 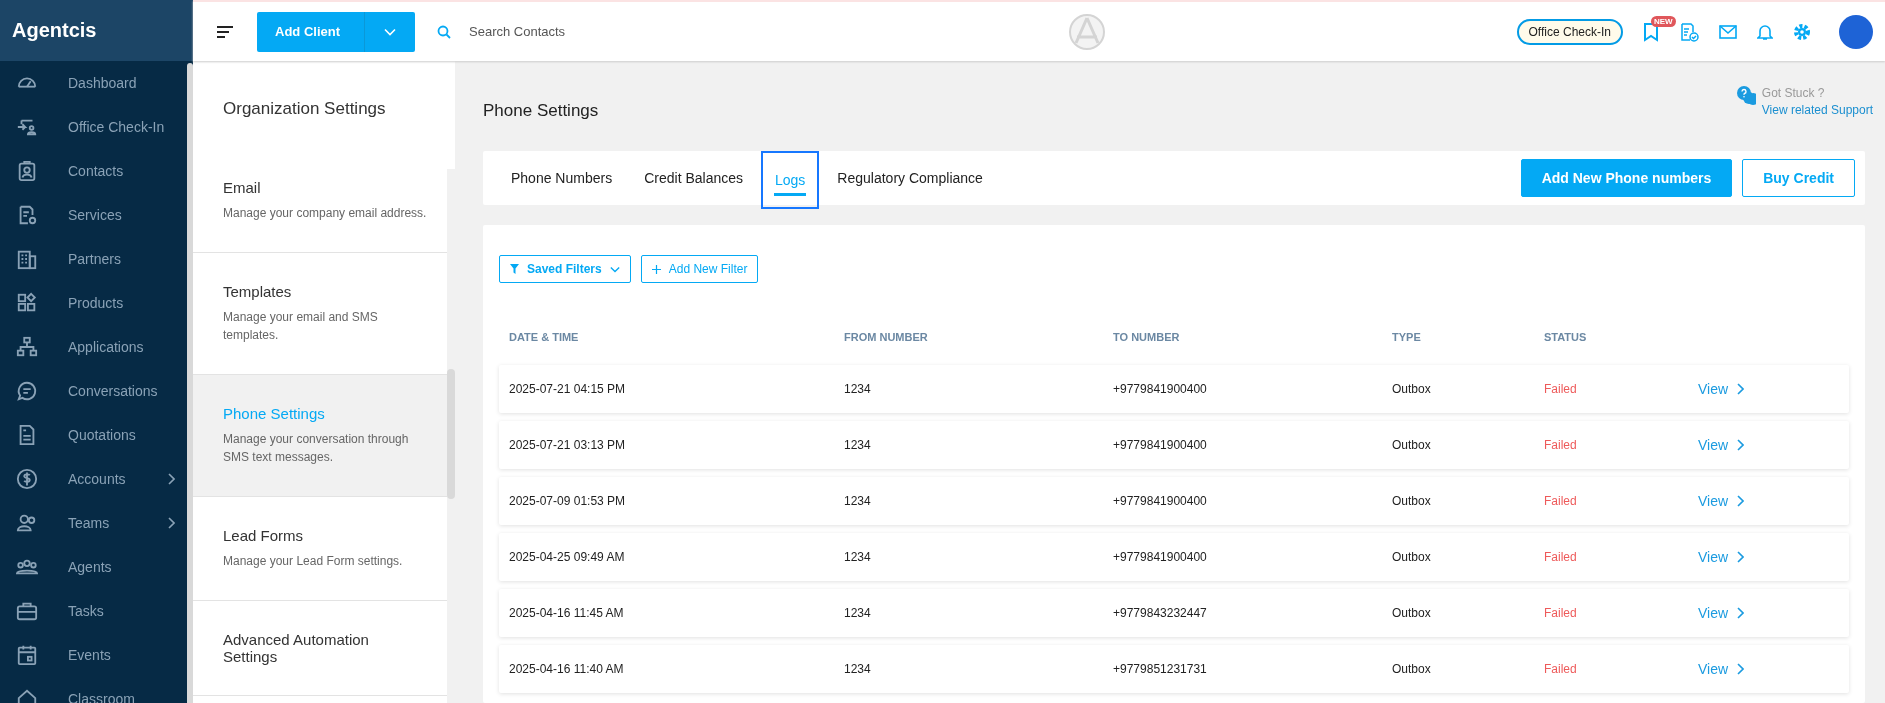 What do you see at coordinates (89, 523) in the screenshot?
I see `sidebar-label: Teams` at bounding box center [89, 523].